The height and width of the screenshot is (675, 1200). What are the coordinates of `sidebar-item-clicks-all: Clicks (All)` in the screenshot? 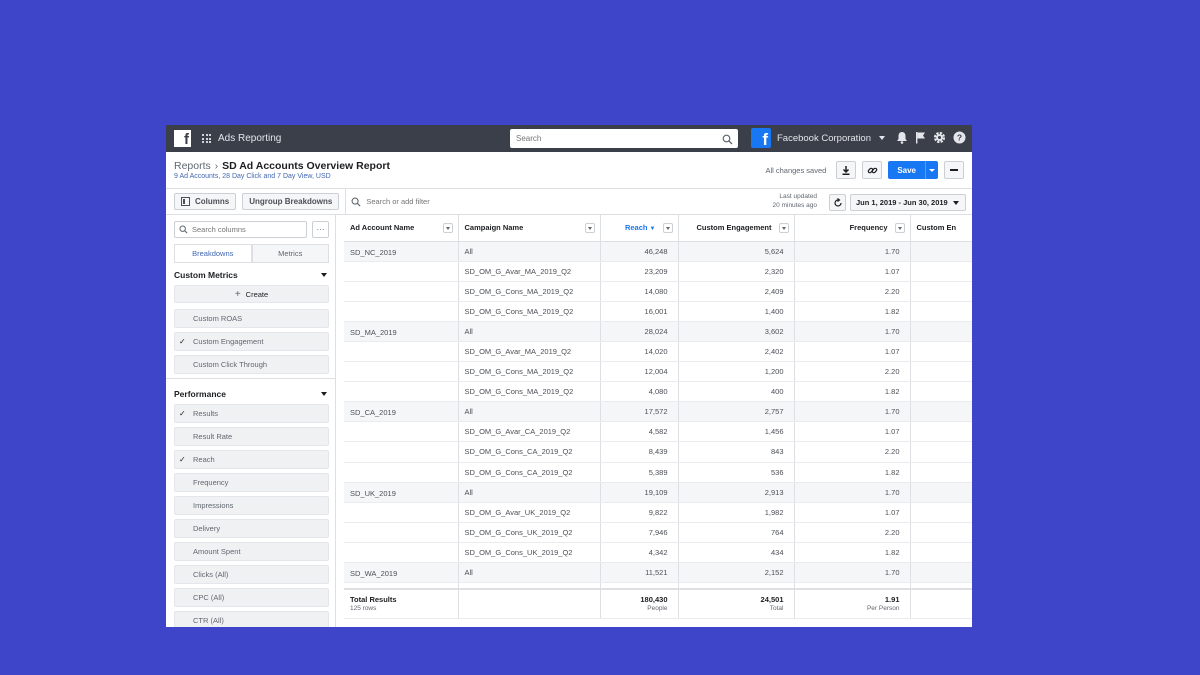 It's located at (251, 574).